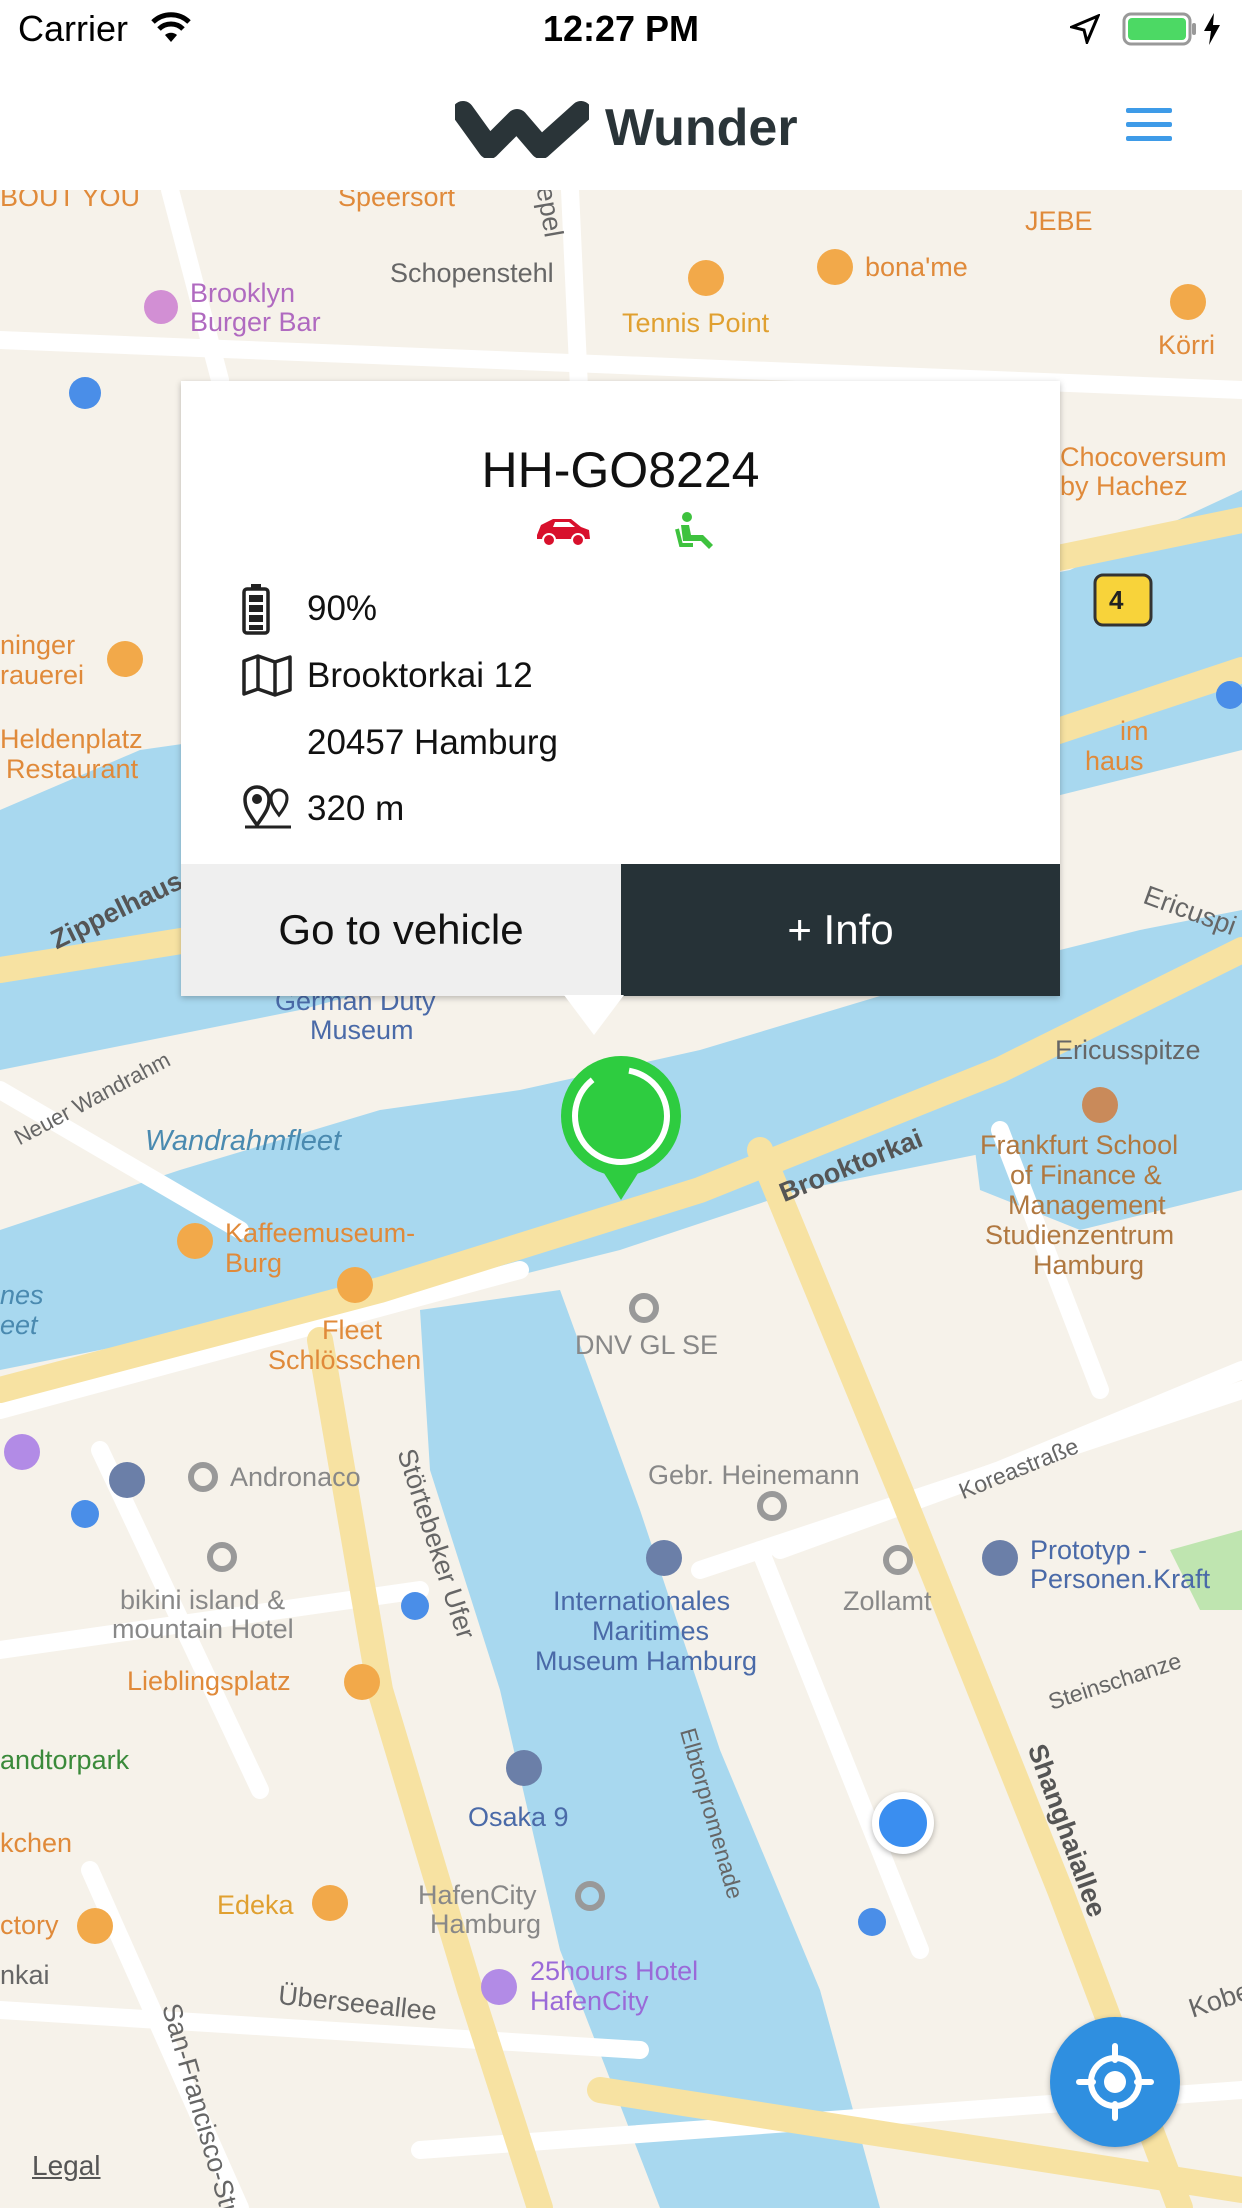 This screenshot has height=2208, width=1242. Describe the element at coordinates (362, 1030) in the screenshot. I see `map-label: Museum` at that location.